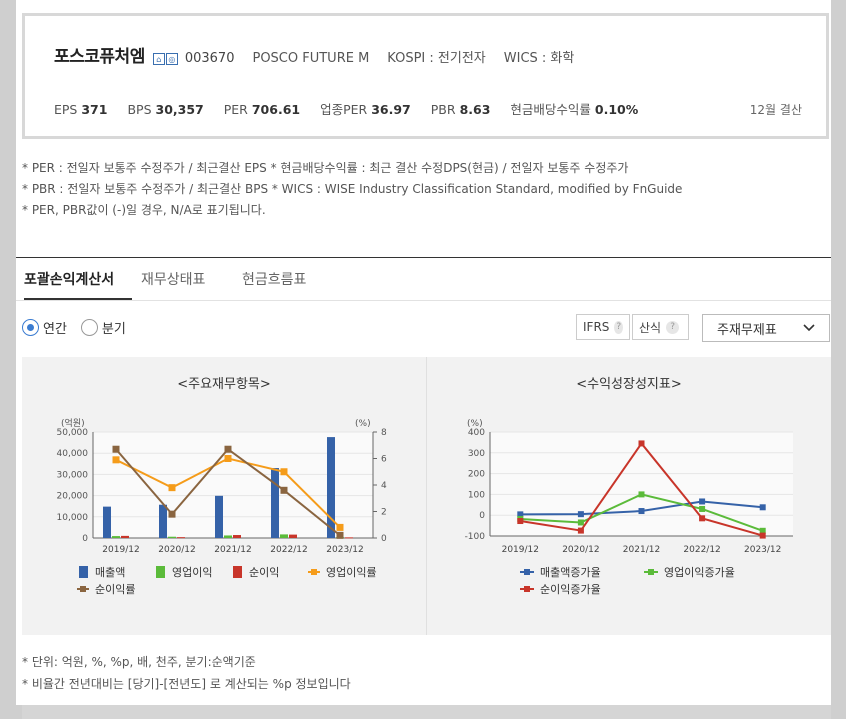  I want to click on company-name: 포스코퓨처엠, so click(99, 57).